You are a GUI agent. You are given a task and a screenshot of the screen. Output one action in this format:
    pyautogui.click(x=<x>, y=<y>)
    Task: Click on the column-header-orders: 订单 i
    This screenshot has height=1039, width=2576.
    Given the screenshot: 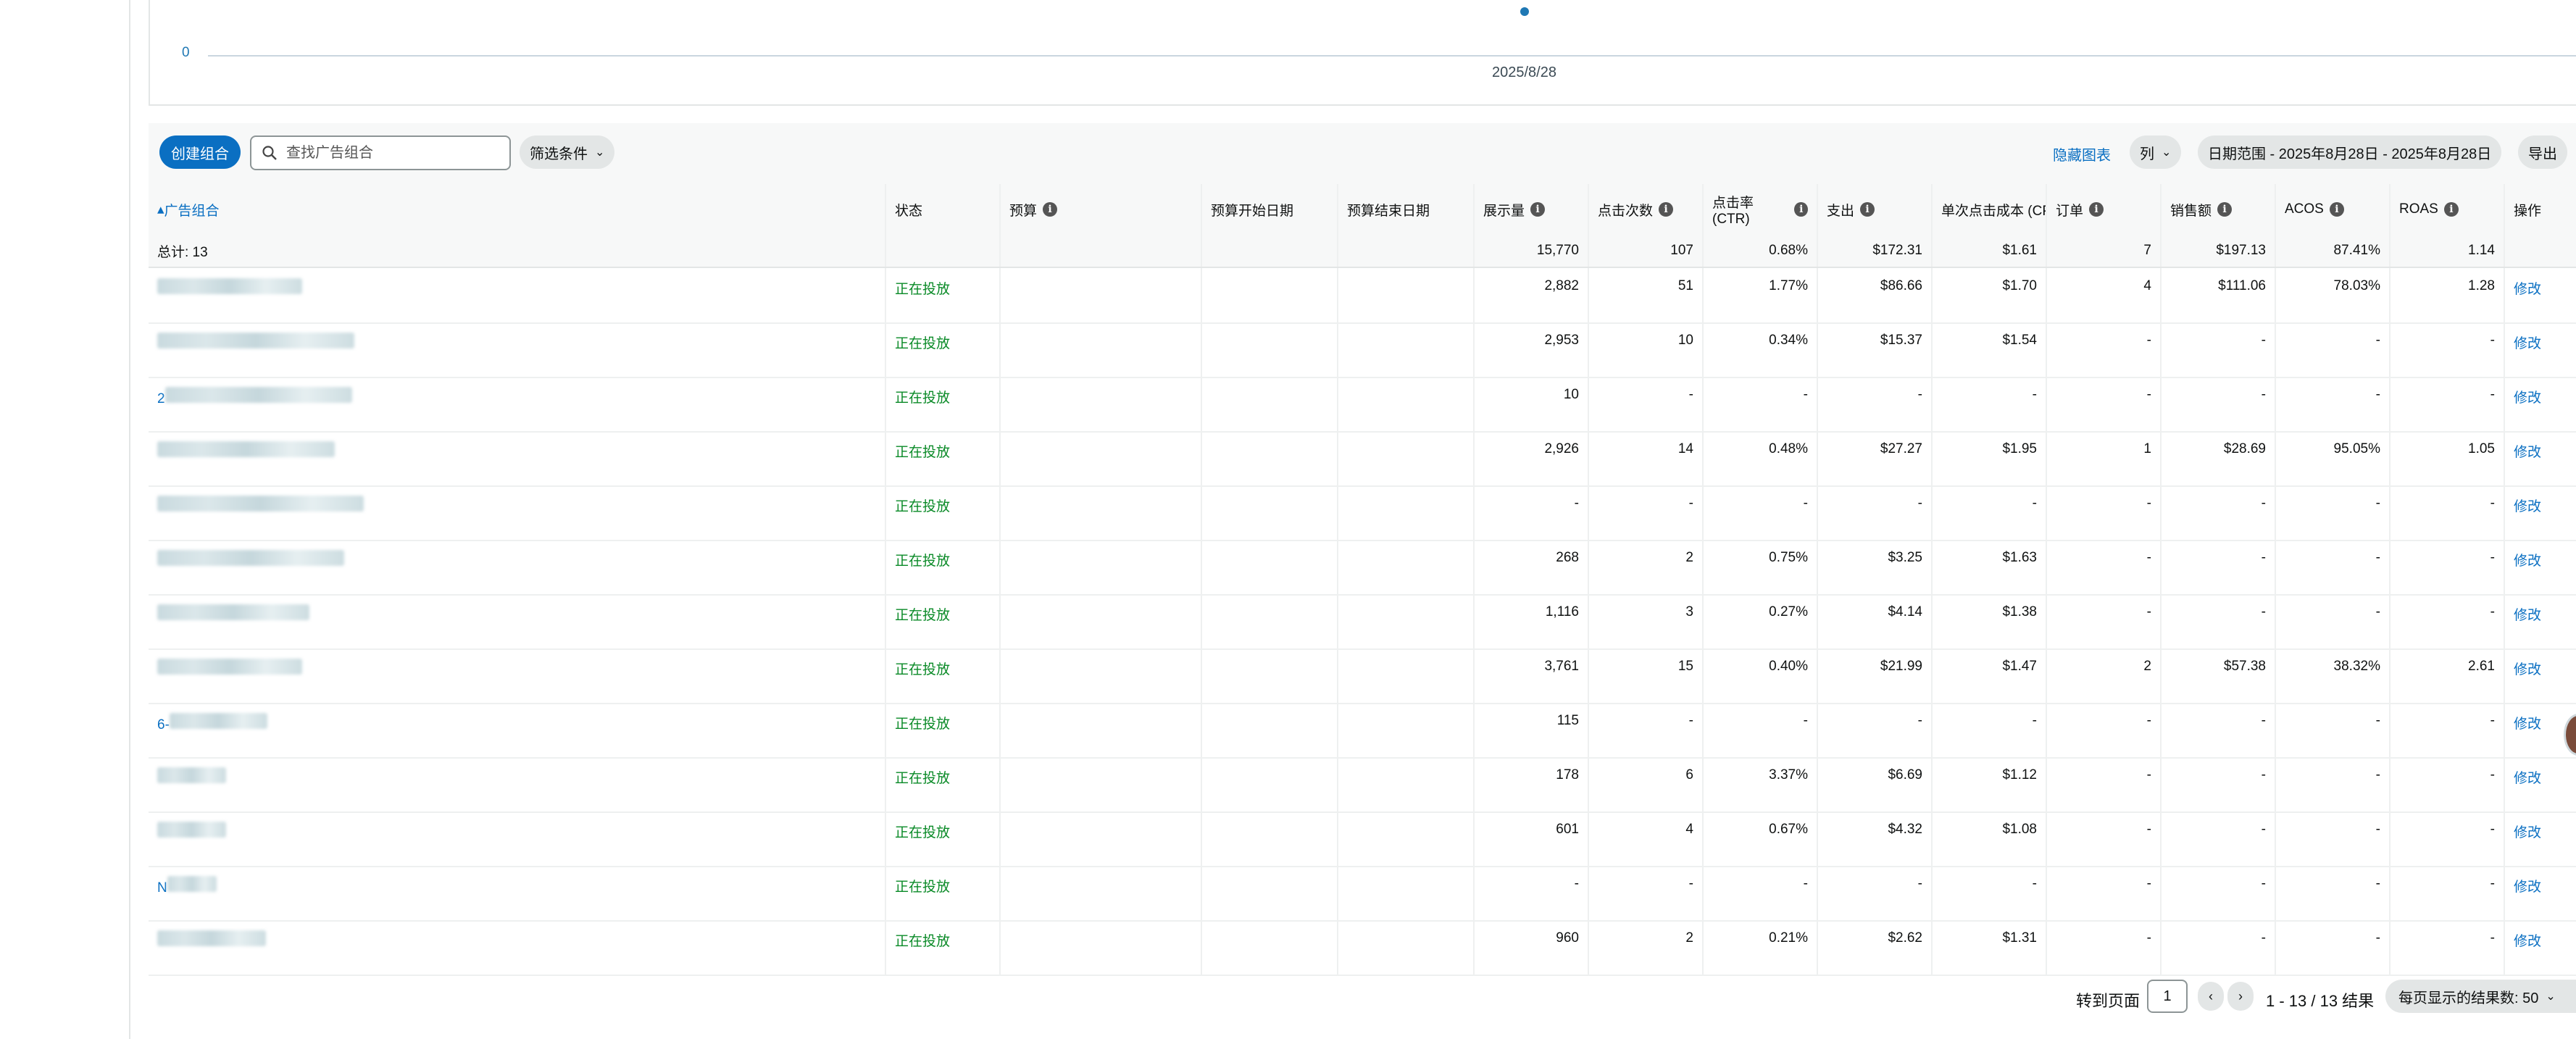 What is the action you would take?
    pyautogui.click(x=2104, y=209)
    